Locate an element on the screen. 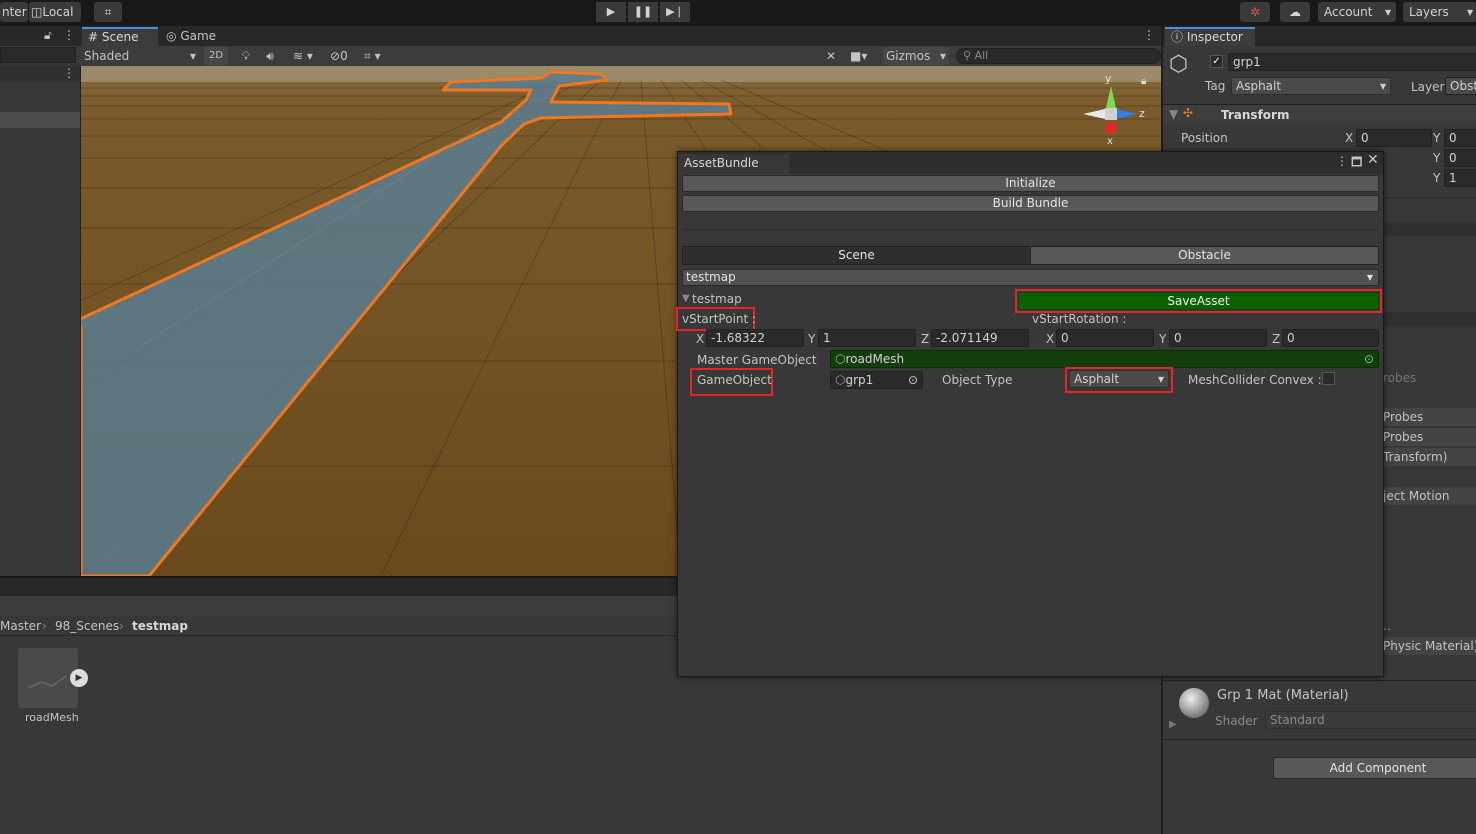 The image size is (1476, 834). effects-dropdown: ≋ ▾ is located at coordinates (303, 56).